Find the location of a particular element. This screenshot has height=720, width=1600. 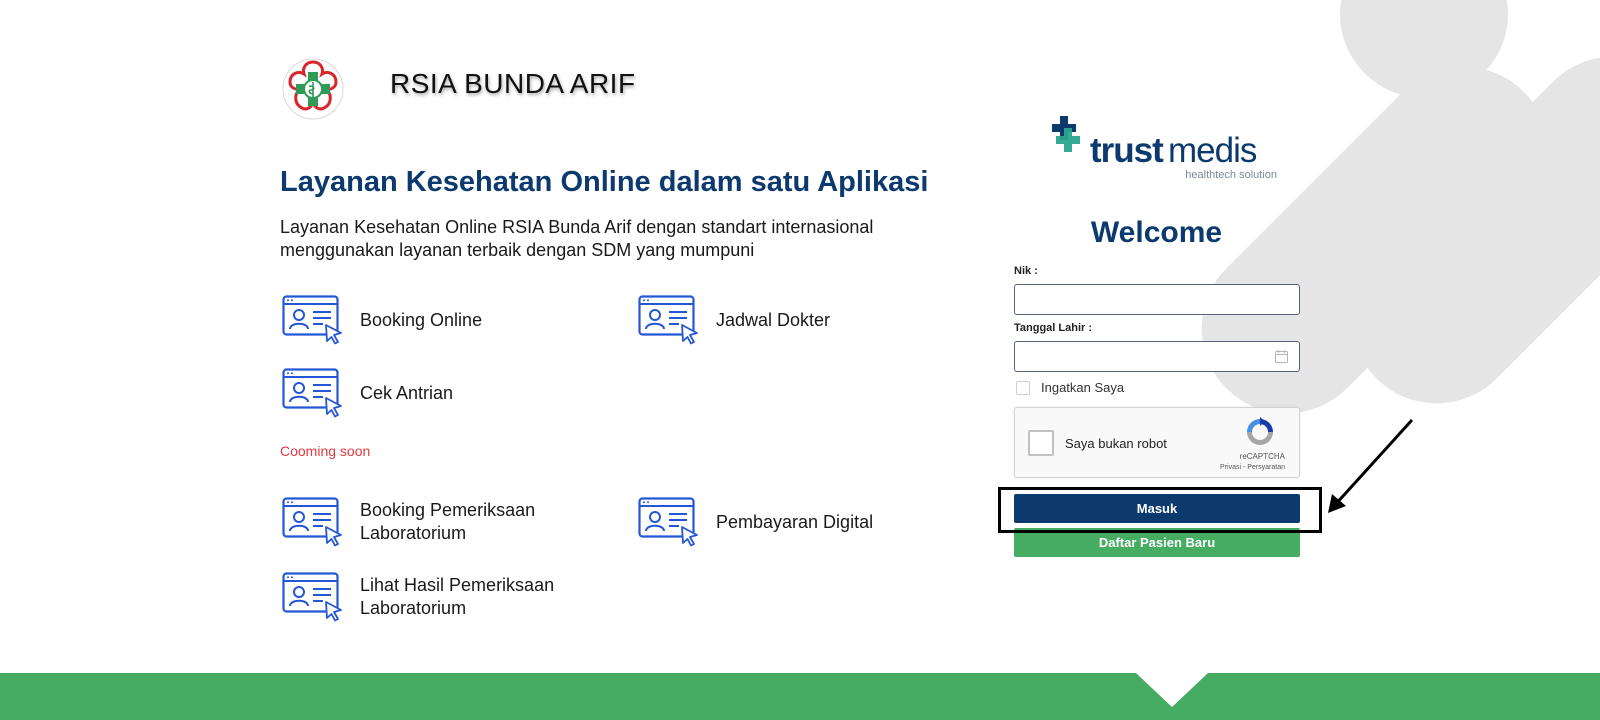

service-booking-online: Booking Online is located at coordinates (382, 320).